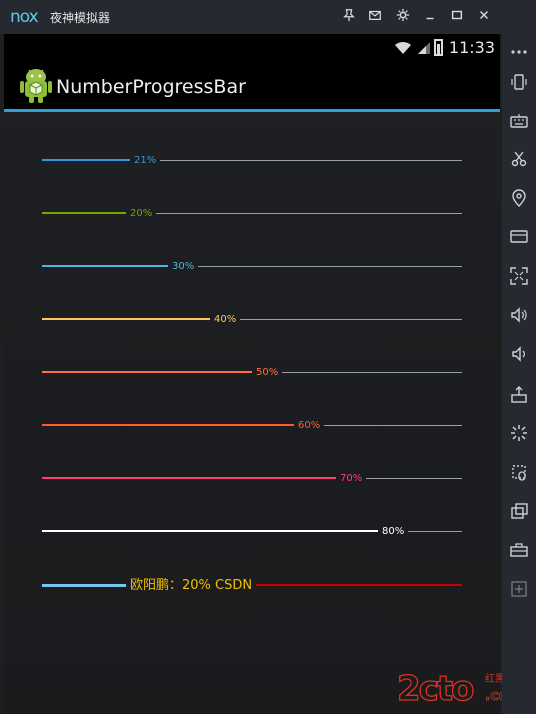  What do you see at coordinates (519, 315) in the screenshot?
I see `volume-up-icon` at bounding box center [519, 315].